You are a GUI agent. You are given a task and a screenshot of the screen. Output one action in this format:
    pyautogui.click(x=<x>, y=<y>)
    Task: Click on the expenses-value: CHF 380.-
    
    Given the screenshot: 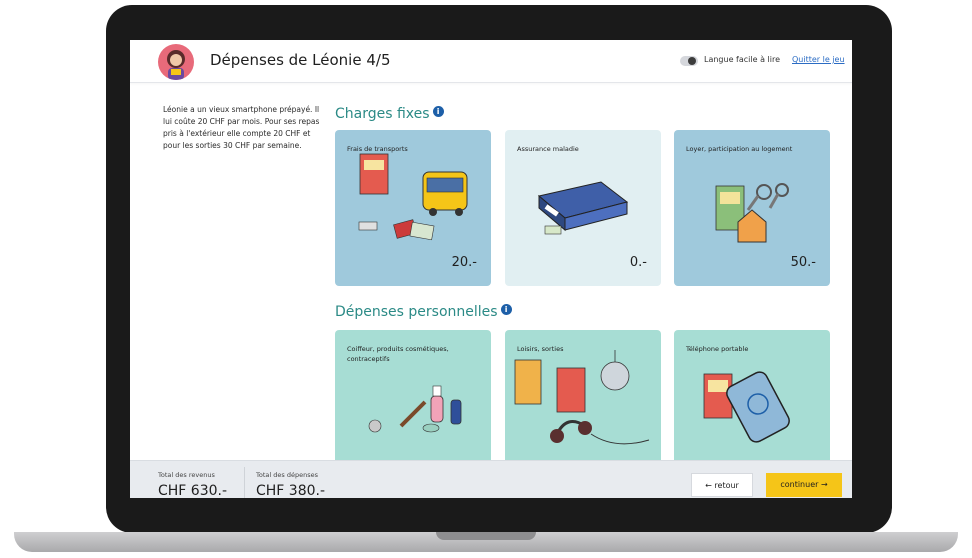 What is the action you would take?
    pyautogui.click(x=291, y=490)
    